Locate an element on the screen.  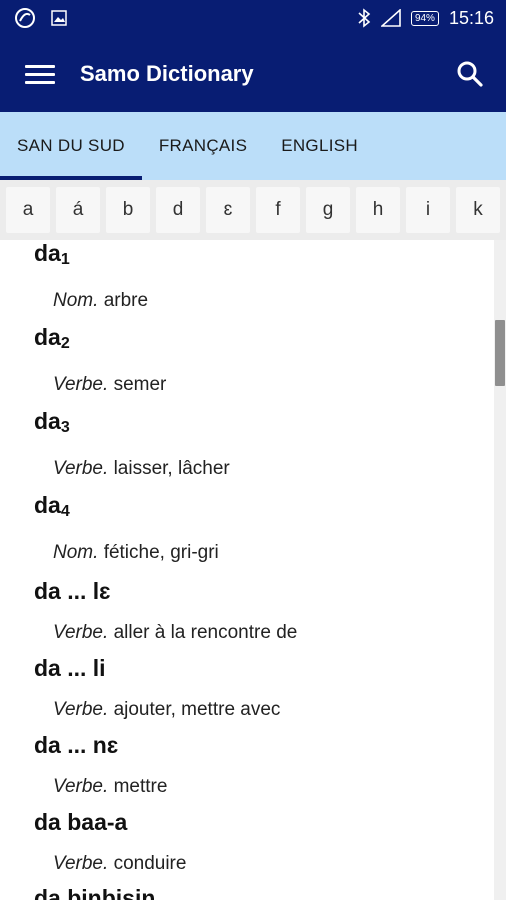
bluetooth-icon is located at coordinates (364, 18).